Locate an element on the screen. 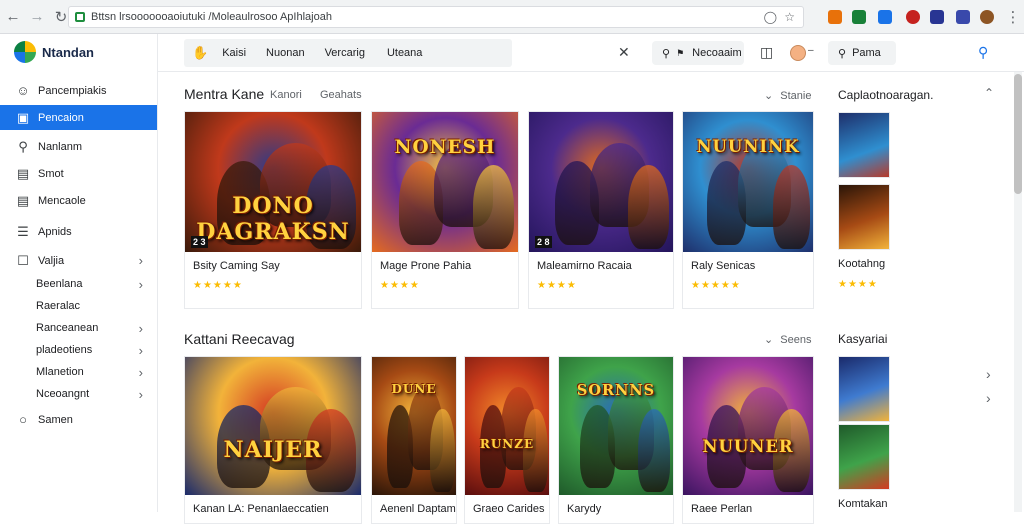 This screenshot has height=524, width=1024. tab-2: Vercarig is located at coordinates (345, 53).